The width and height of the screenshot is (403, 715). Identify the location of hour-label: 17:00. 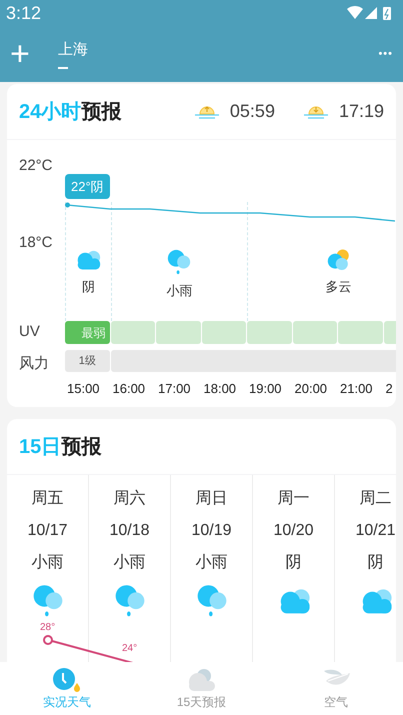
(174, 389).